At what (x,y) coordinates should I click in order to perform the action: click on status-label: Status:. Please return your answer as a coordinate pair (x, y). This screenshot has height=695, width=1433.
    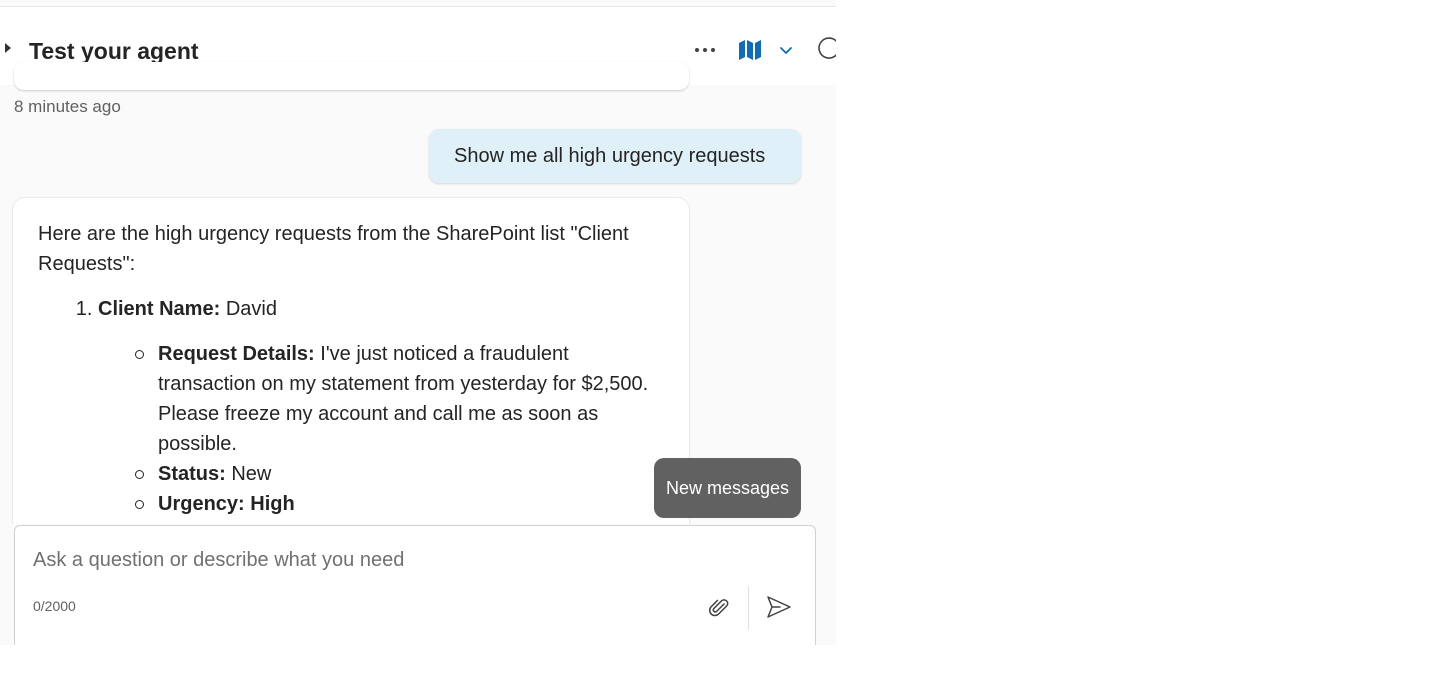
    Looking at the image, I should click on (192, 474).